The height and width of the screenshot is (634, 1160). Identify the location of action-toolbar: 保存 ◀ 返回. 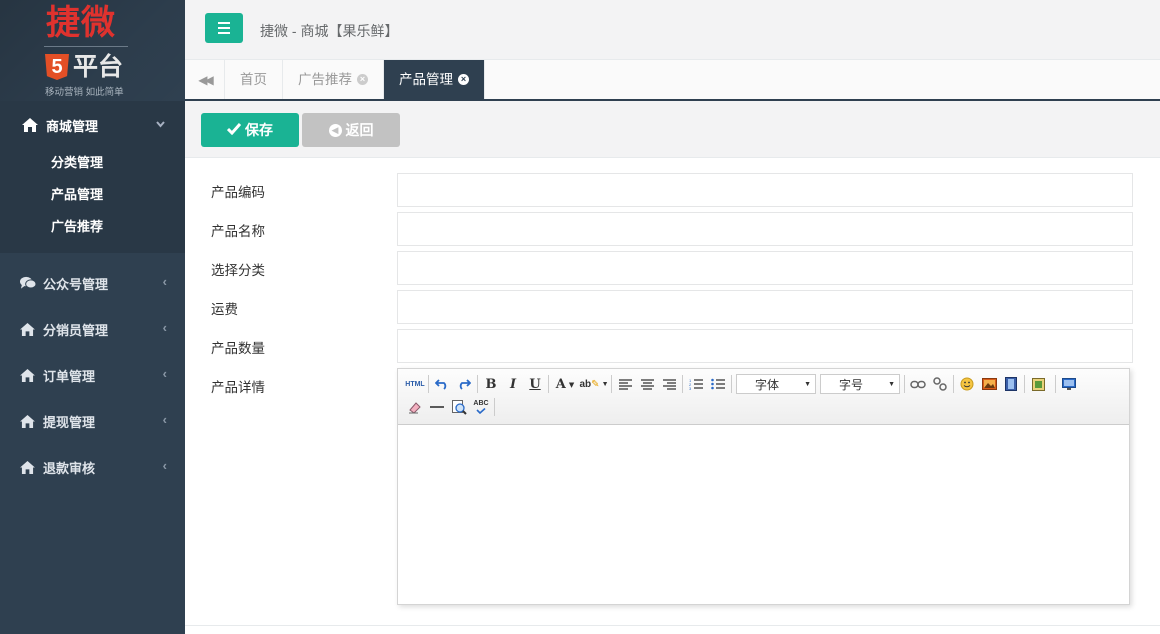
(672, 129).